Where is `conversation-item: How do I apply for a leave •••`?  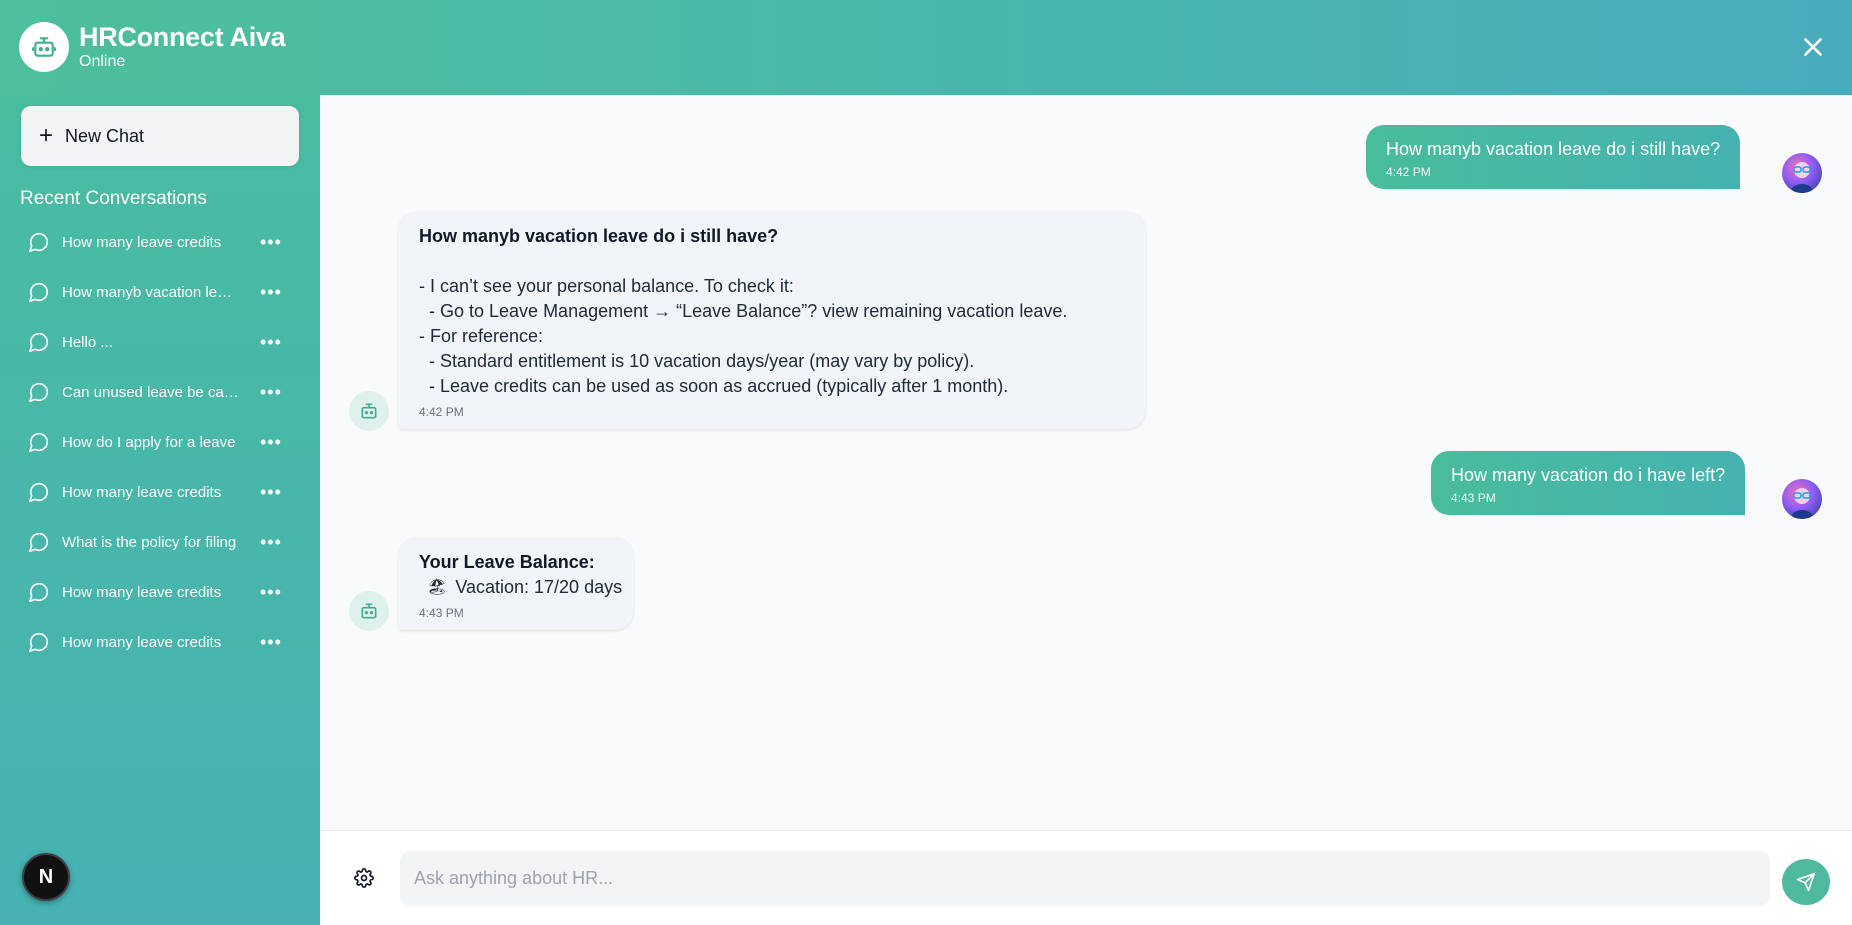
conversation-item: How do I apply for a leave ••• is located at coordinates (160, 442).